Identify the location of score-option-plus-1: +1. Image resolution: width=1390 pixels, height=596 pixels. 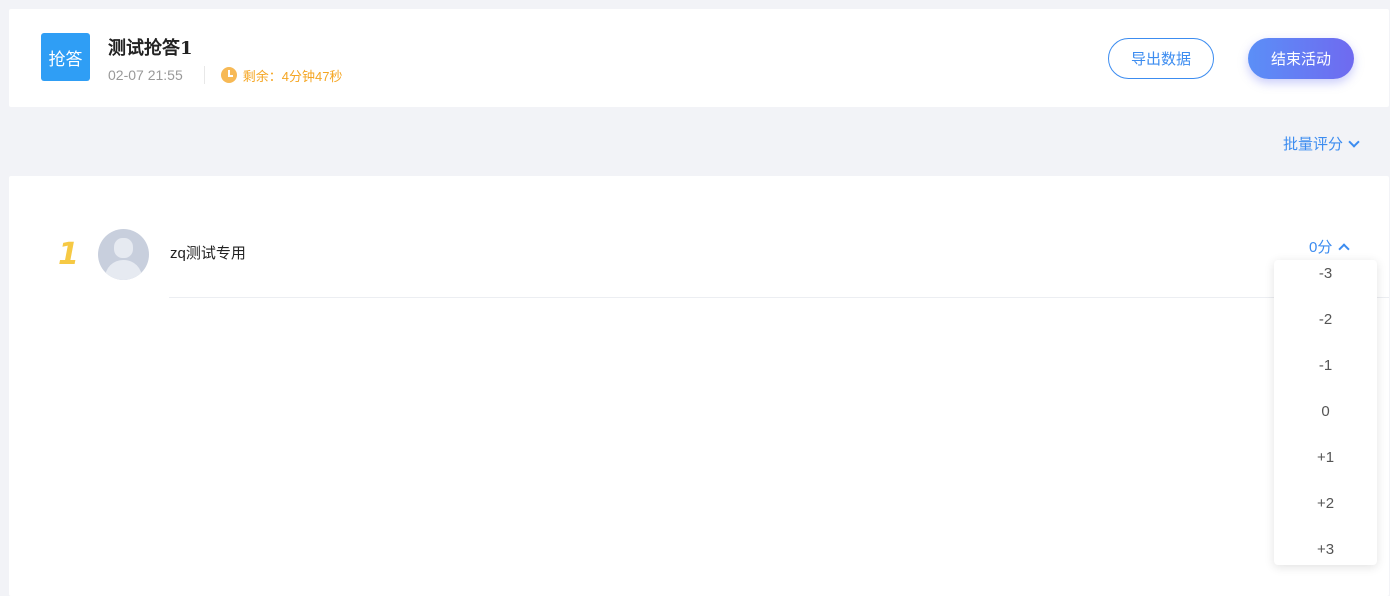
(1325, 457).